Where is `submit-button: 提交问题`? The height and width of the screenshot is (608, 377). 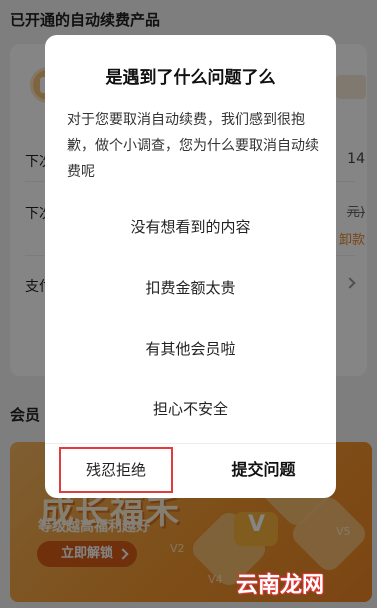
submit-button: 提交问题 is located at coordinates (263, 470).